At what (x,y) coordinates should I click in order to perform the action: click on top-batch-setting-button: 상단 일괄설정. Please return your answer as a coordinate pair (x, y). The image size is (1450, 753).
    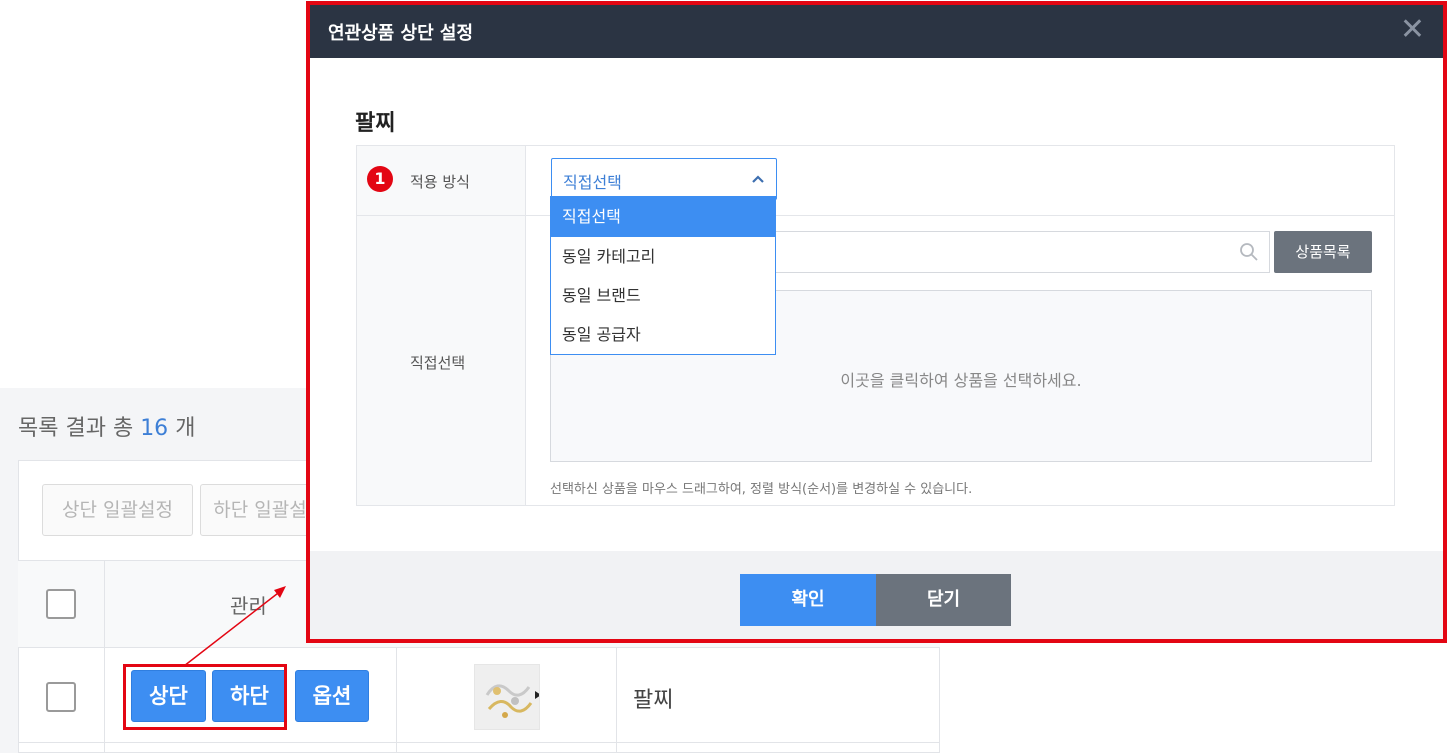
    Looking at the image, I should click on (117, 510).